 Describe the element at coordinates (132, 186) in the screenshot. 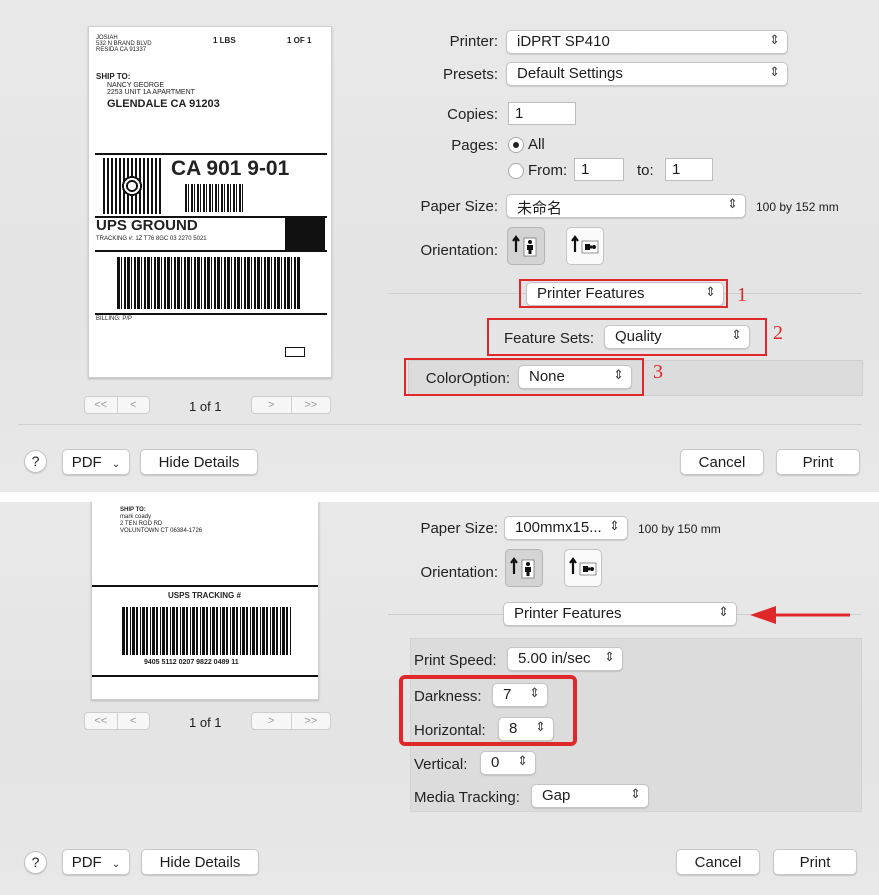

I see `maxicode` at that location.